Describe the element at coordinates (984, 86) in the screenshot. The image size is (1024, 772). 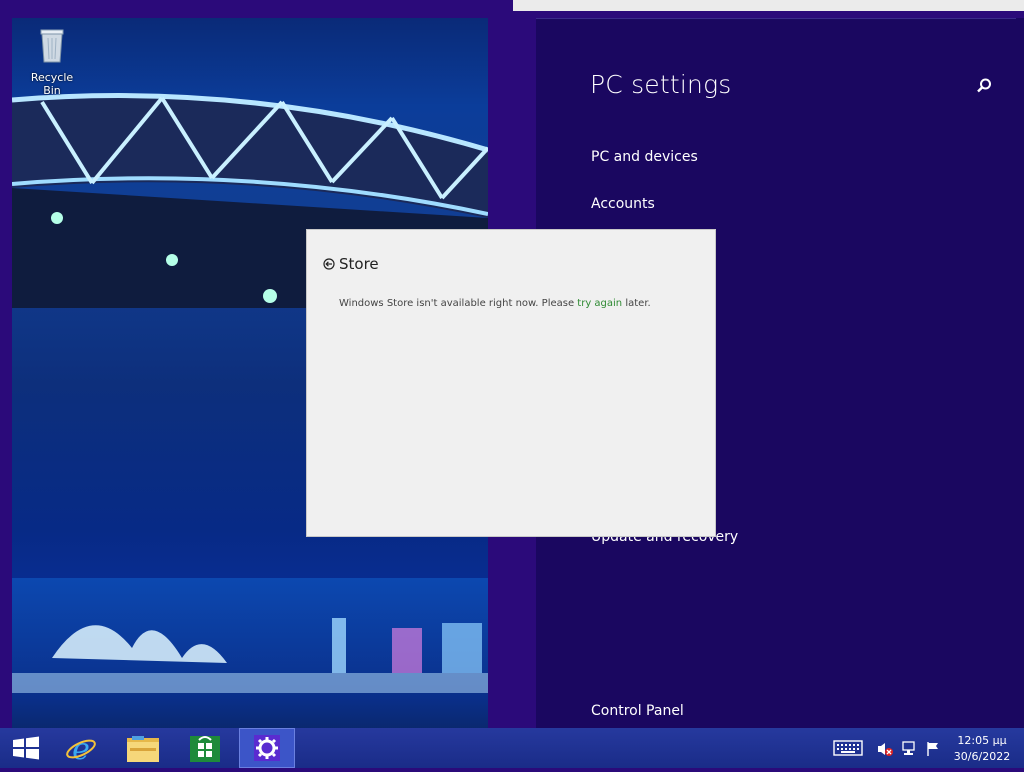
I see `search-icon` at that location.